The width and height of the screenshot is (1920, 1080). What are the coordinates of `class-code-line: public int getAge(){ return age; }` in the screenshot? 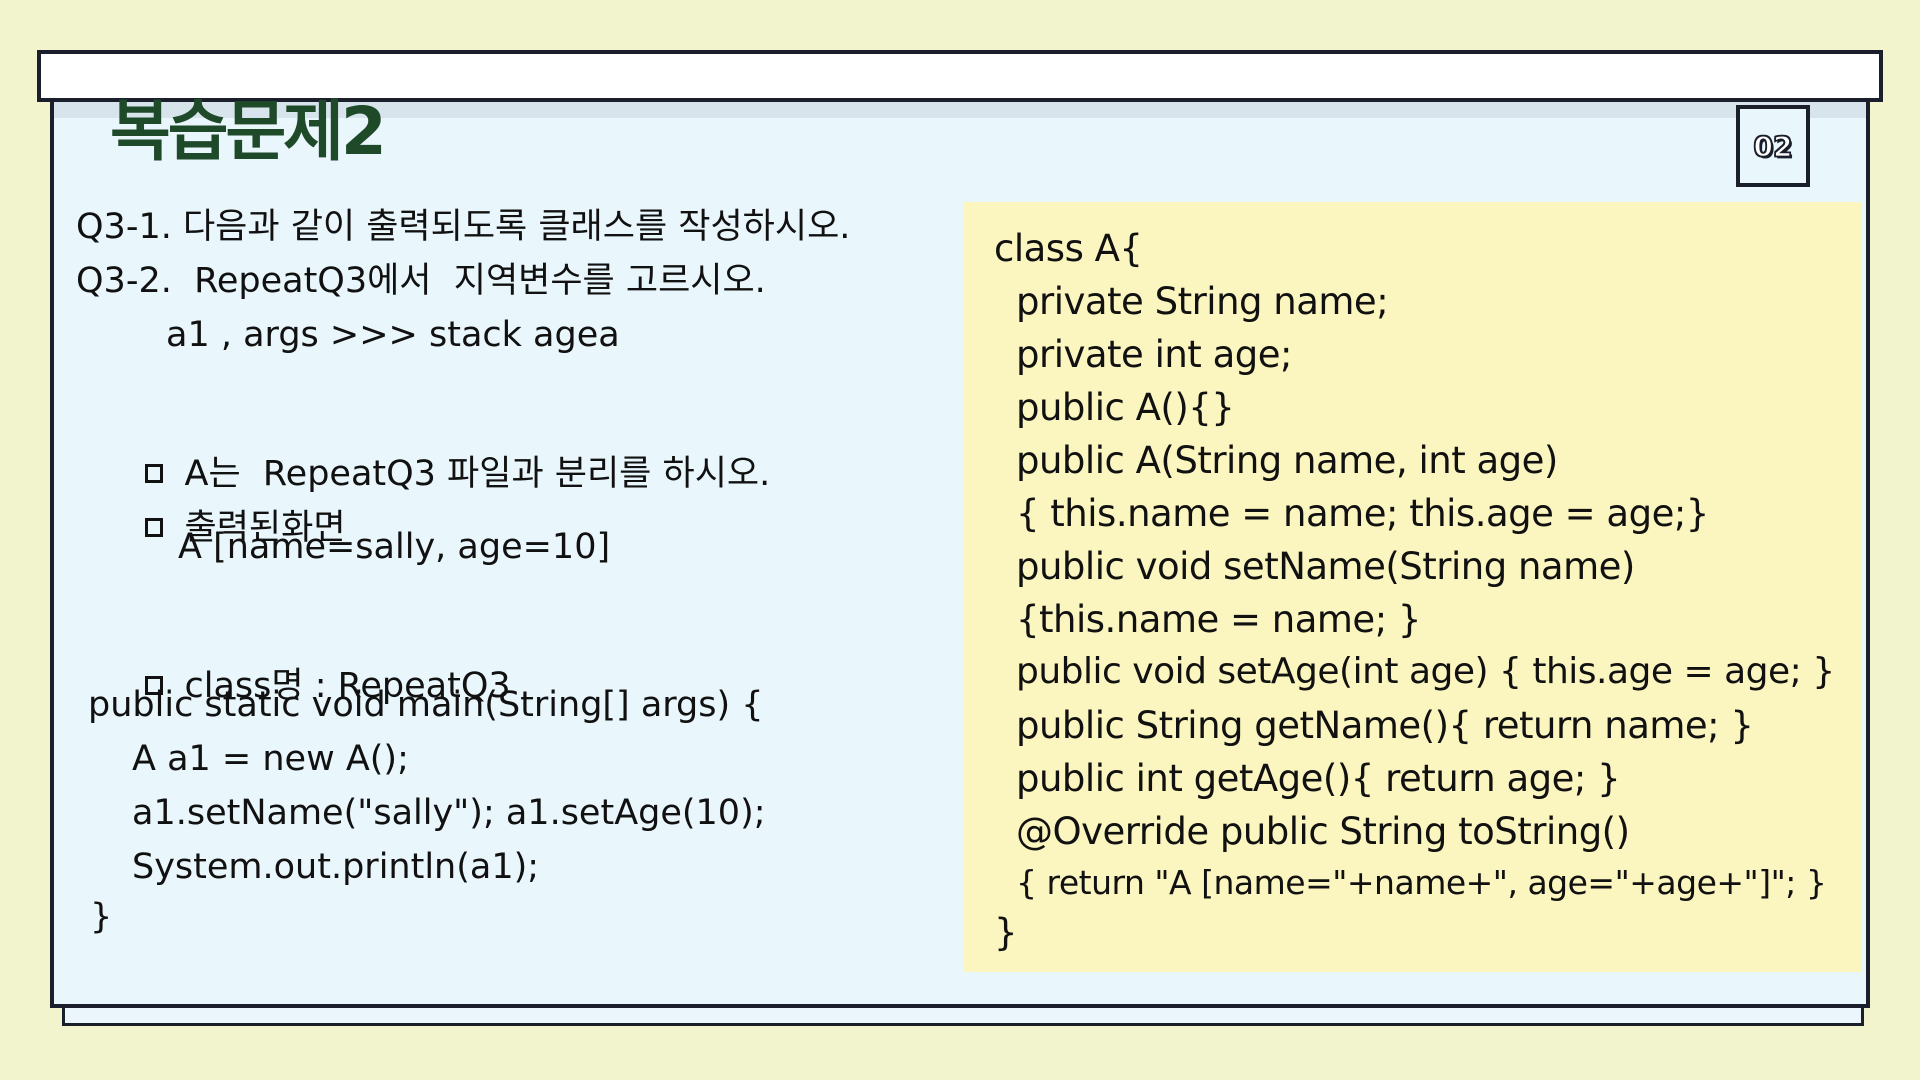 It's located at (1318, 778).